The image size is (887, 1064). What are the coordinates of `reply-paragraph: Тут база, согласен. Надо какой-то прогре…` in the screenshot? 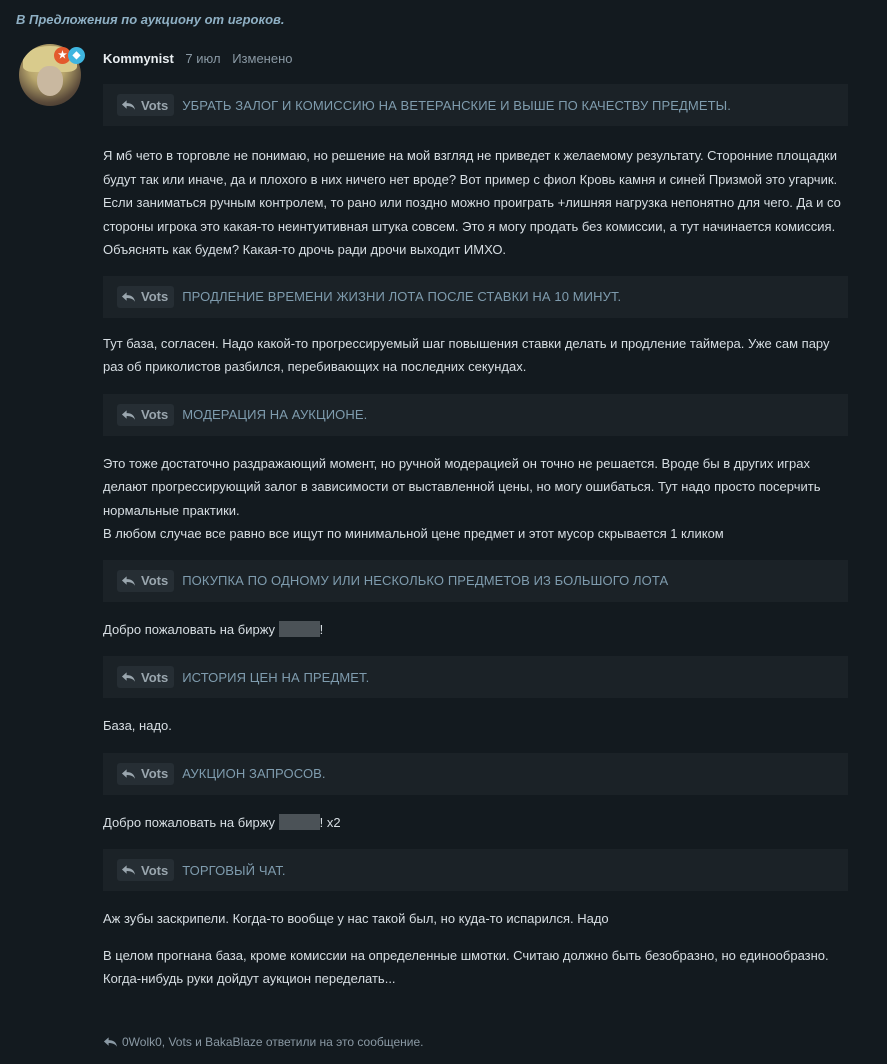 It's located at (466, 355).